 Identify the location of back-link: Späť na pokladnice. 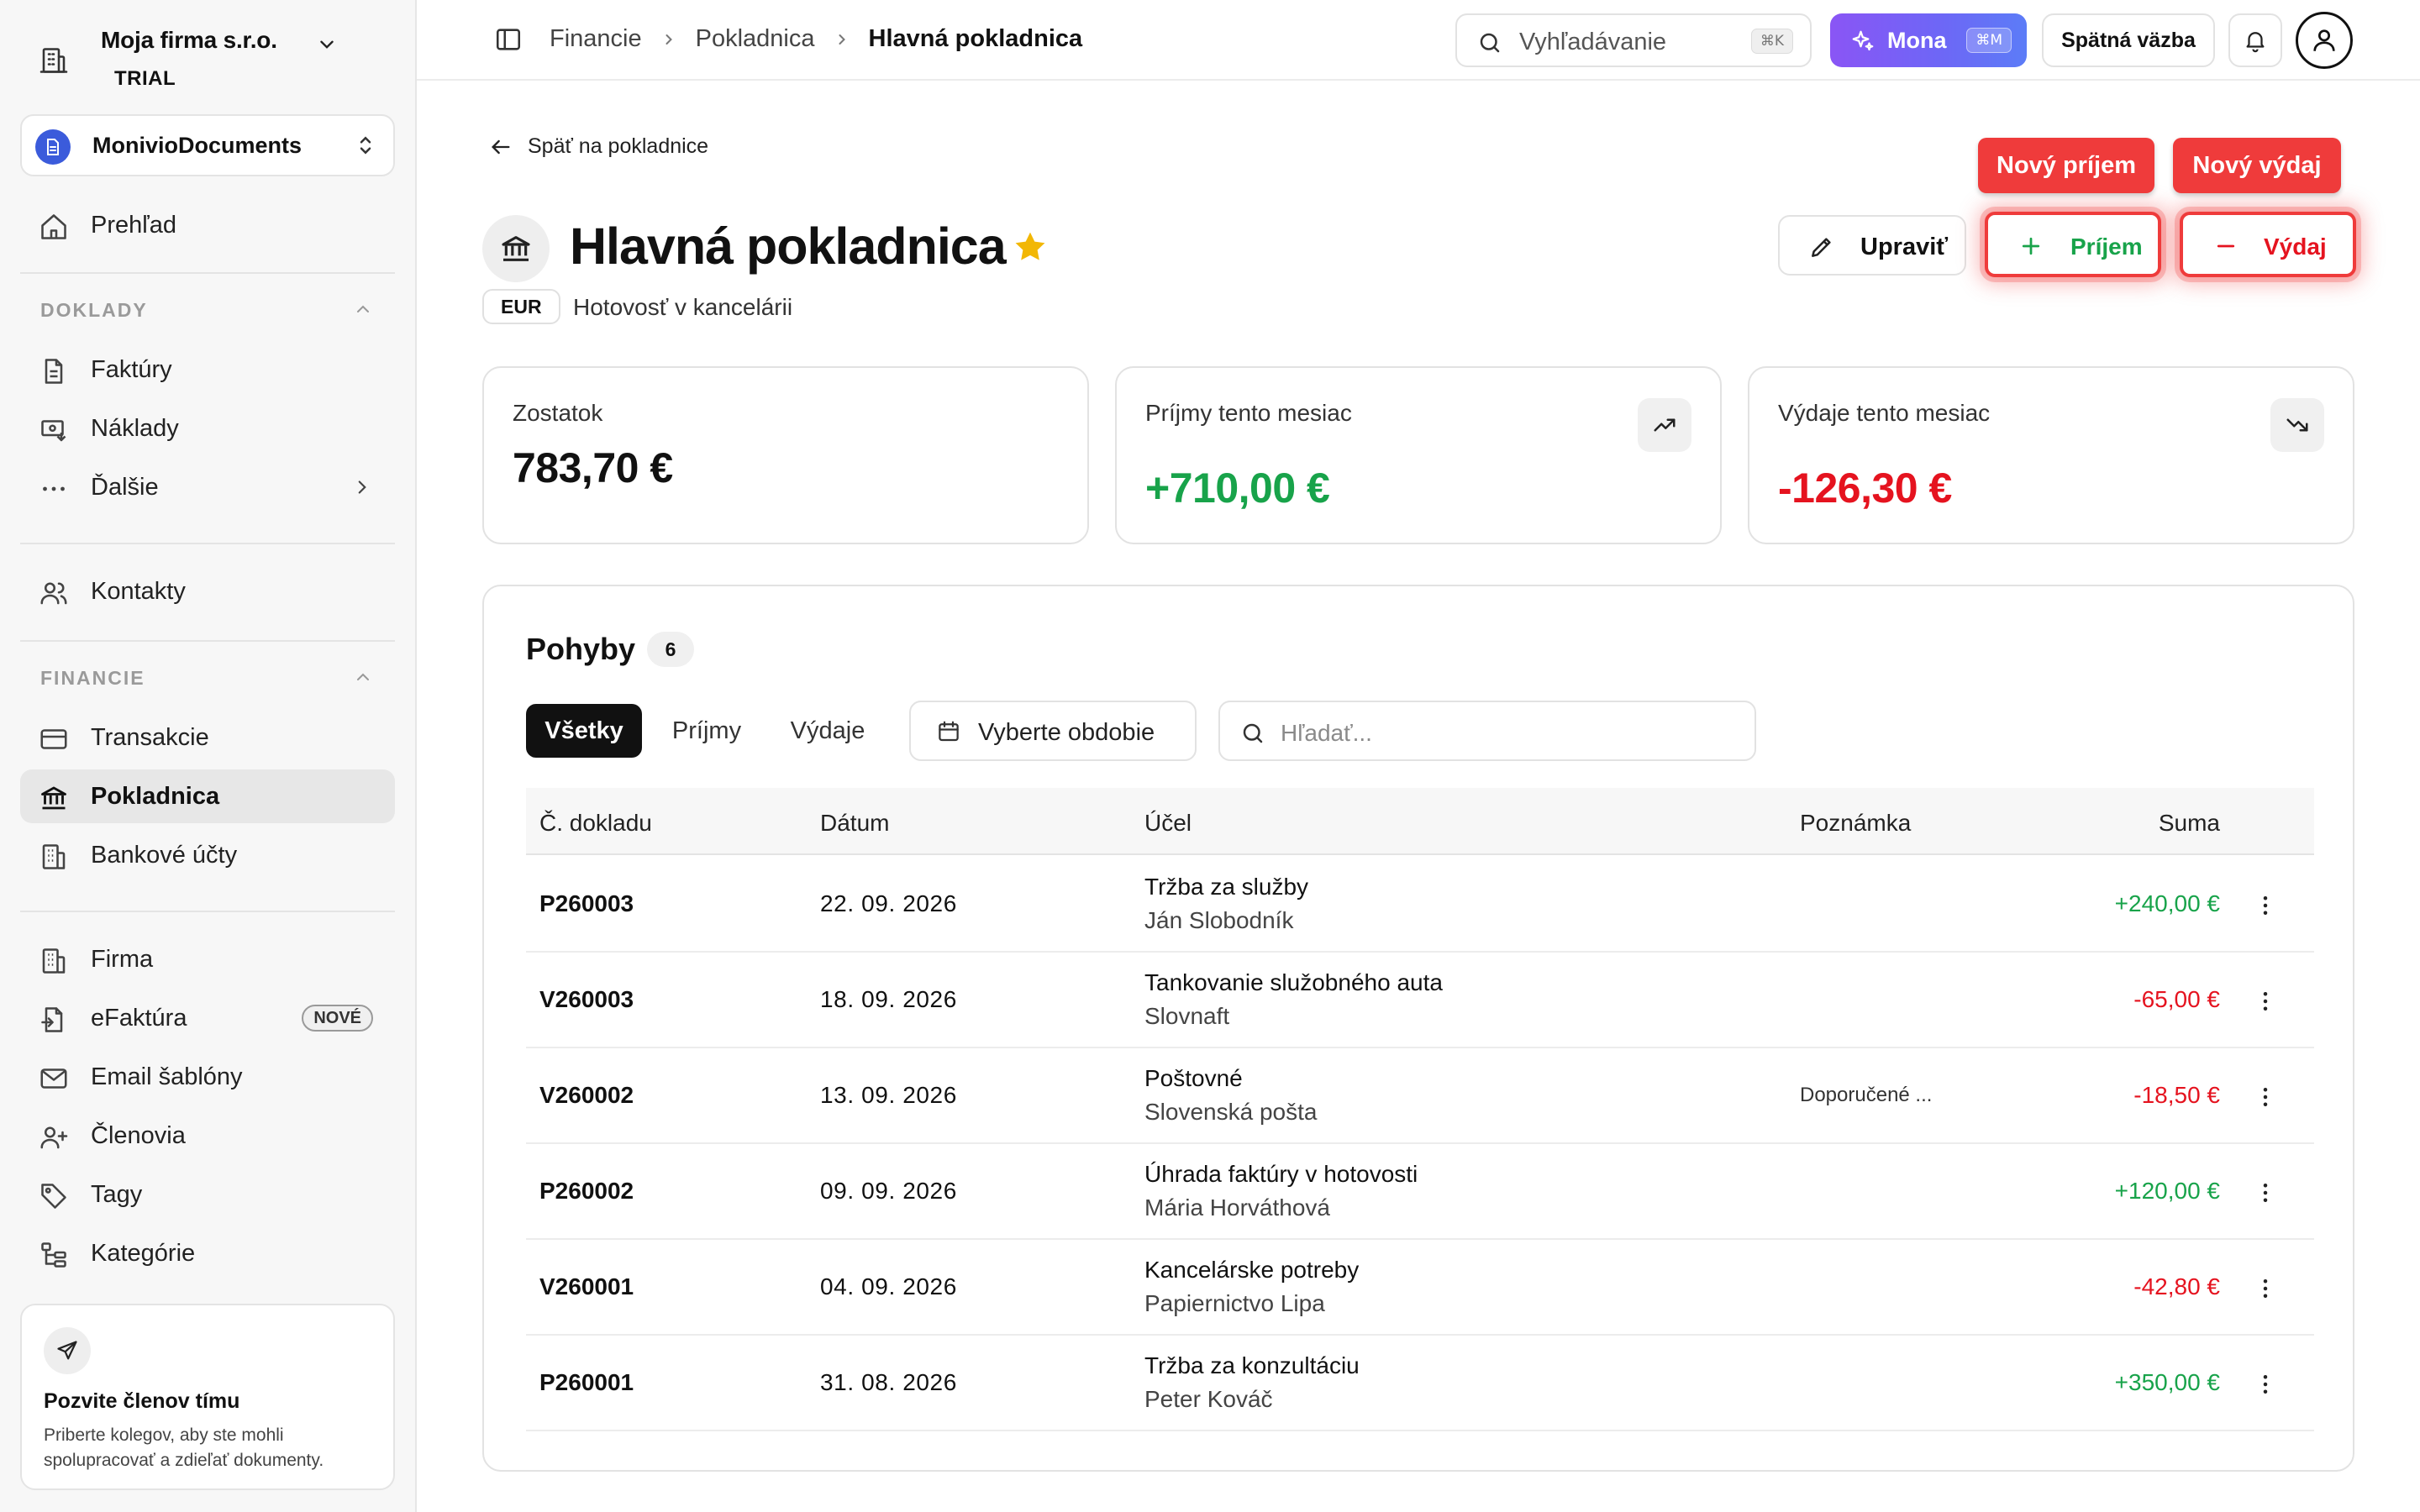
(598, 146).